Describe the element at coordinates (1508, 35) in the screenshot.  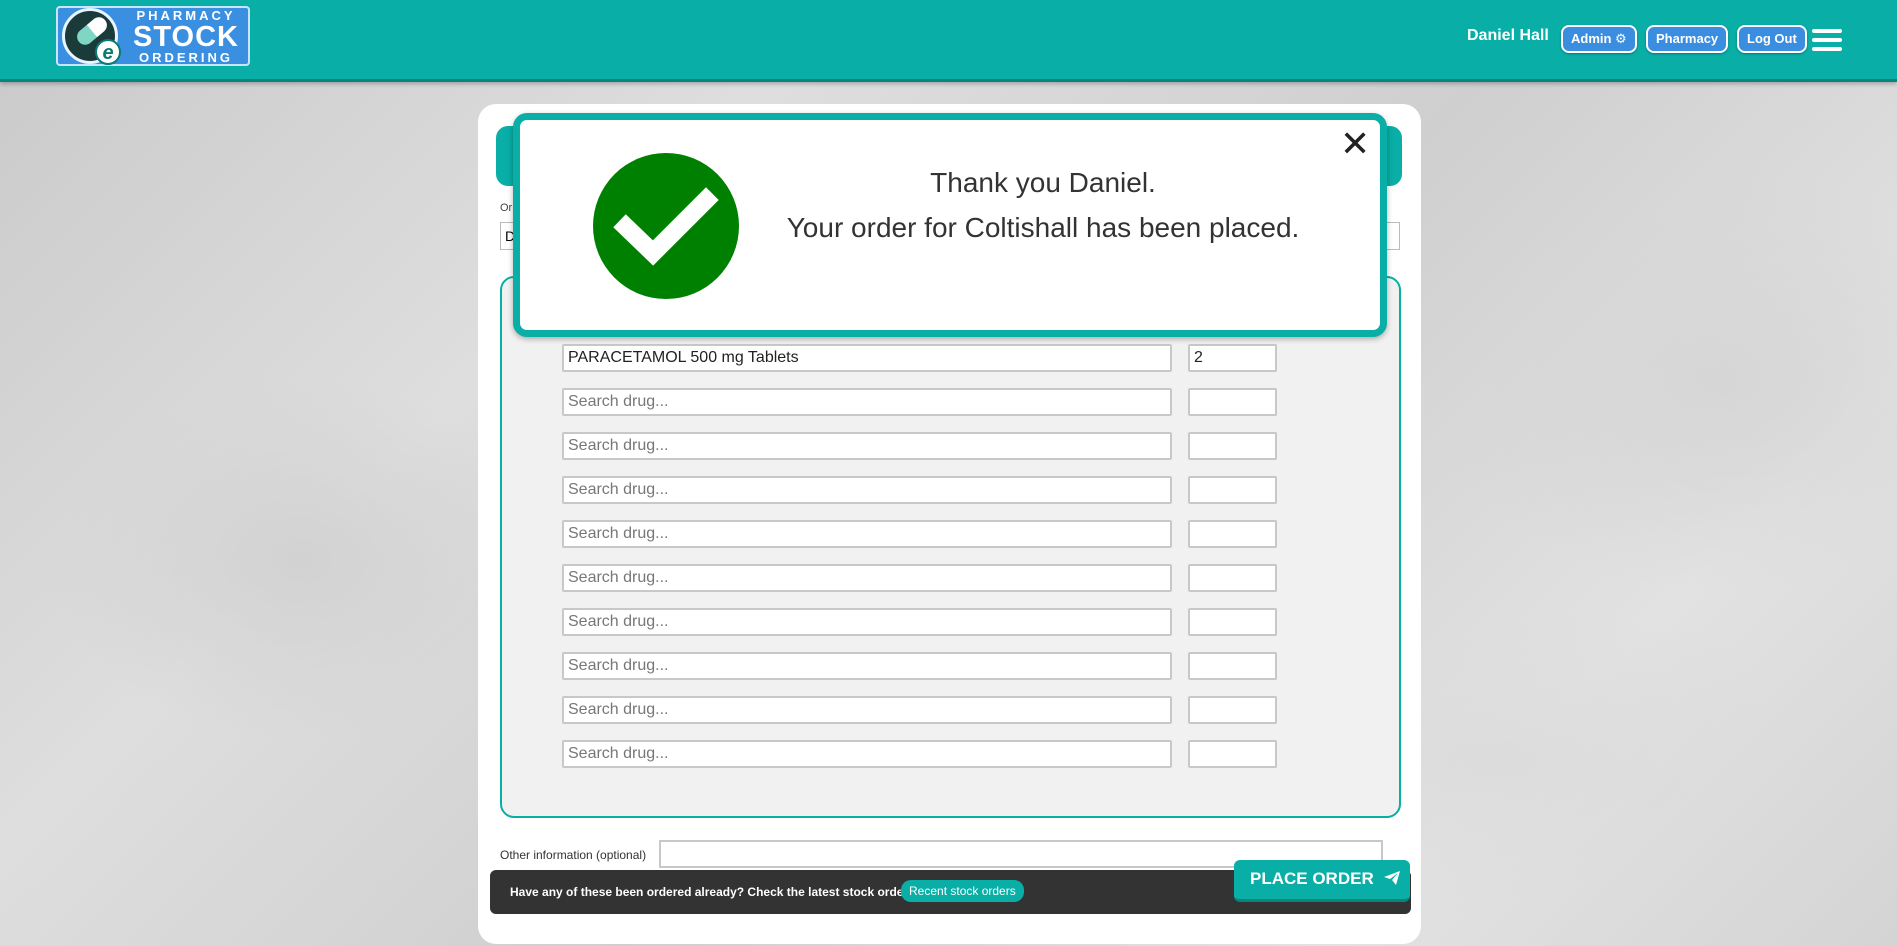
I see `user-name: Daniel Hall` at that location.